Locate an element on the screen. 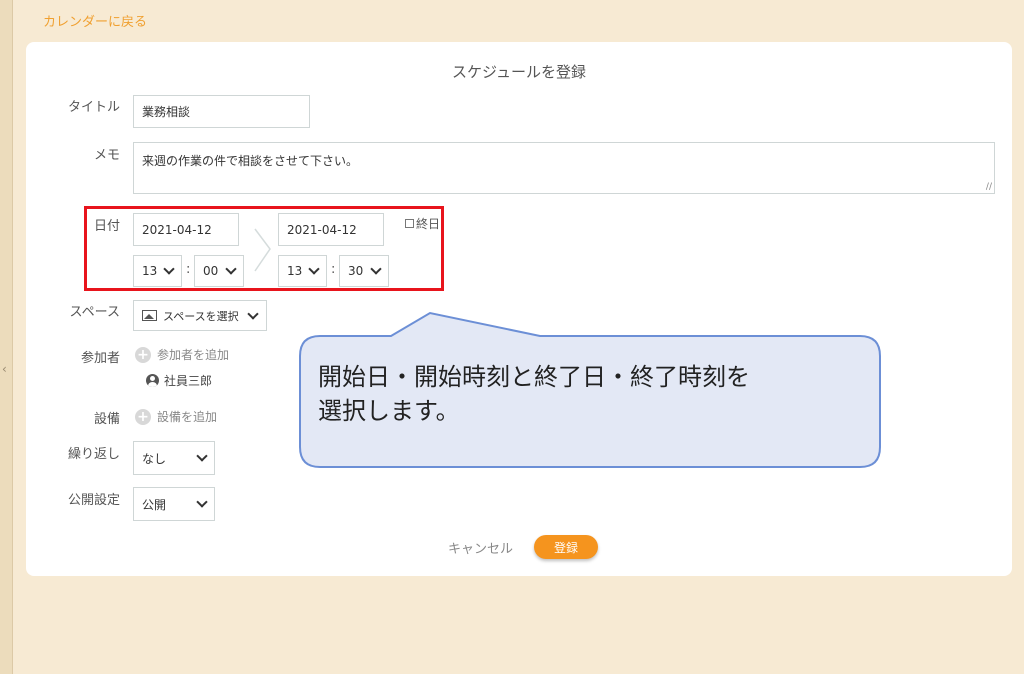 The height and width of the screenshot is (674, 1024). space-select: スペースを選択 is located at coordinates (200, 315).